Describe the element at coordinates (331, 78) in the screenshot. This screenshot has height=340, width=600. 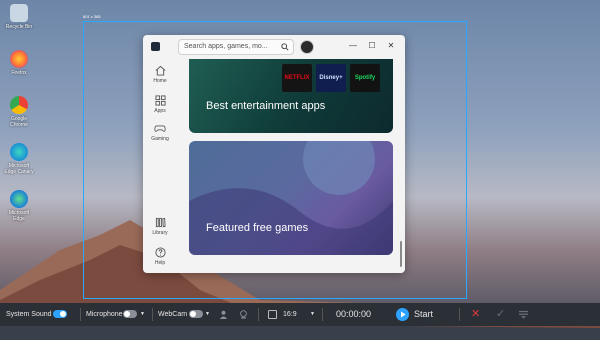
I see `disney-plus-logo-tile: Disney+` at that location.